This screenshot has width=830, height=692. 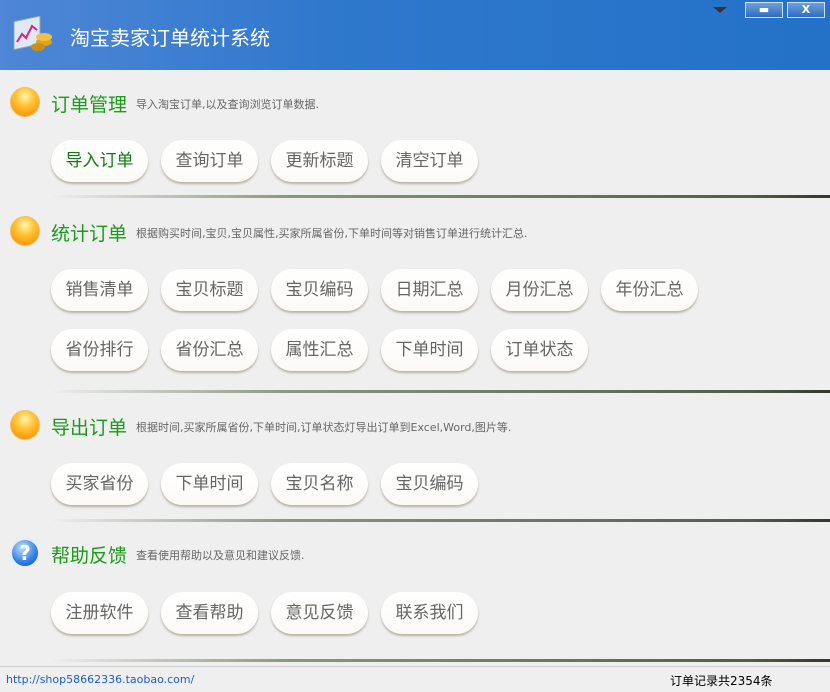 I want to click on title-bar: 淘宝卖家订单统计系统 ▬ X, so click(x=415, y=35).